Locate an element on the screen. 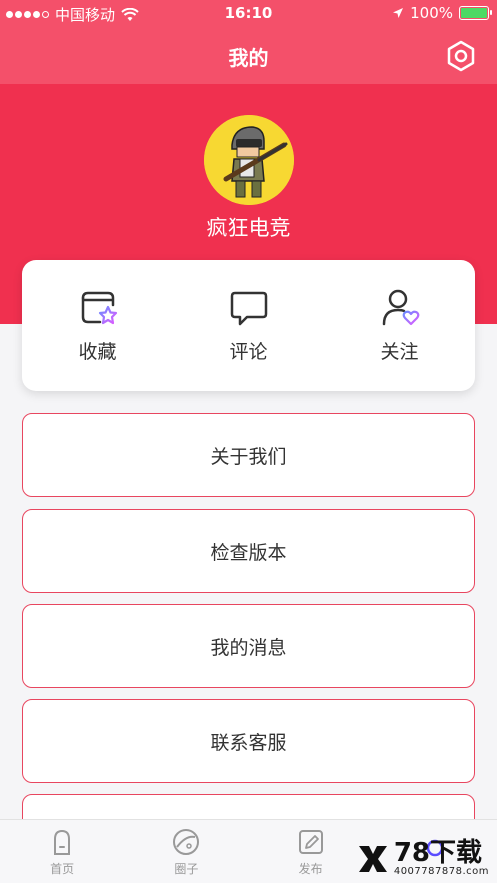 The height and width of the screenshot is (883, 497). avatar is located at coordinates (249, 160).